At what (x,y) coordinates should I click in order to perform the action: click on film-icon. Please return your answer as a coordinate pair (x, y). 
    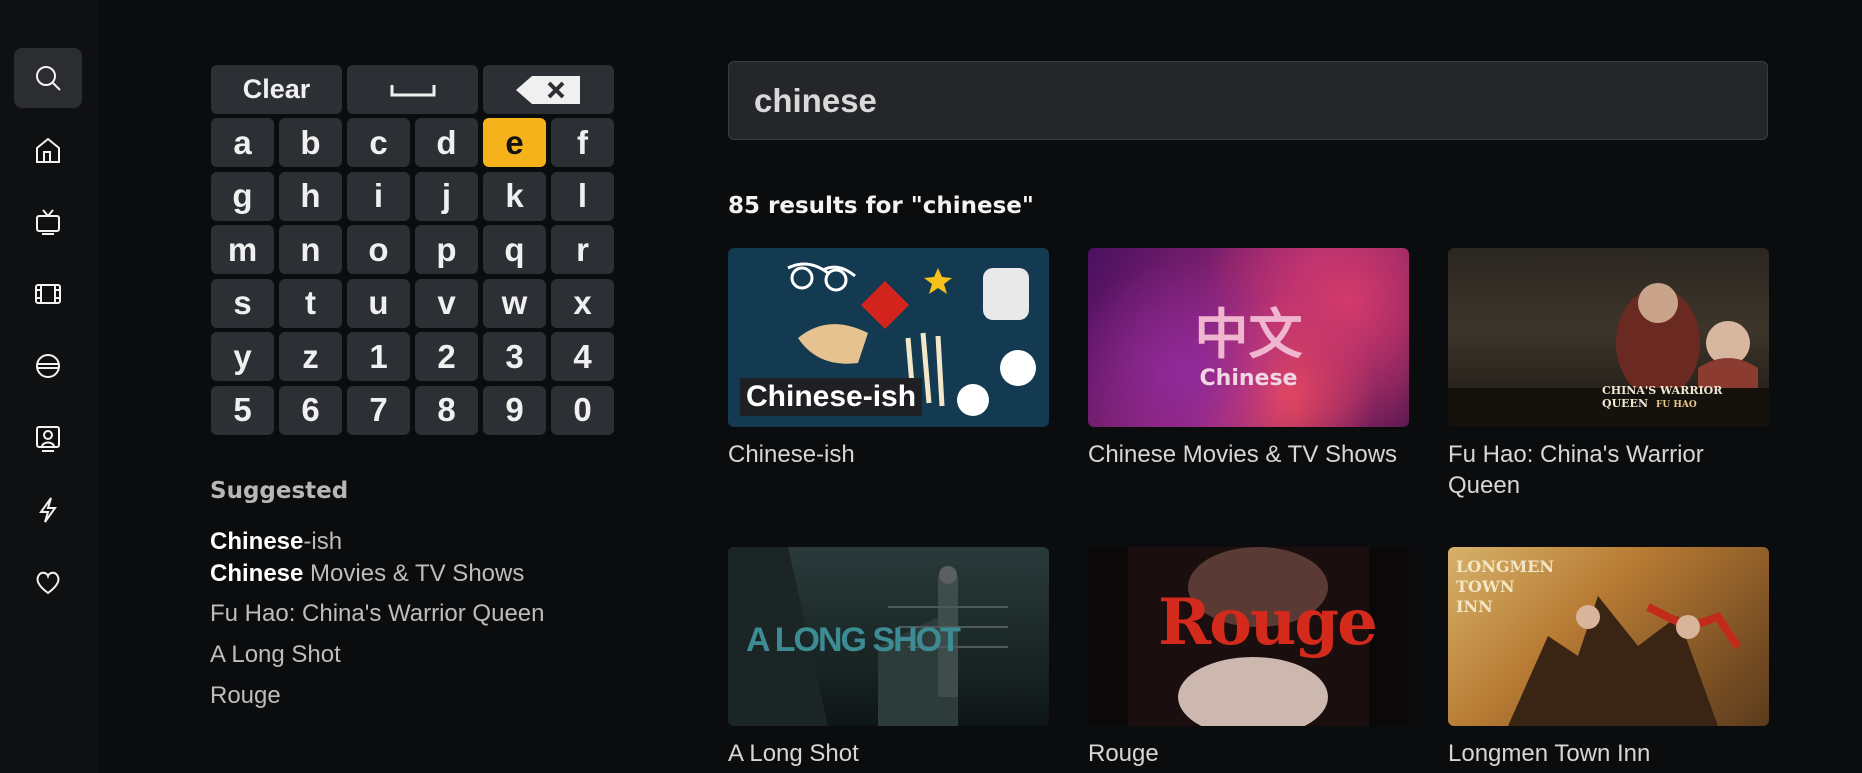
    Looking at the image, I should click on (48, 294).